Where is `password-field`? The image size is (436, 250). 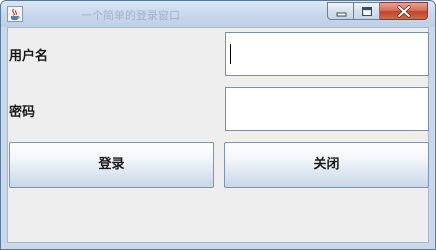 password-field is located at coordinates (327, 109).